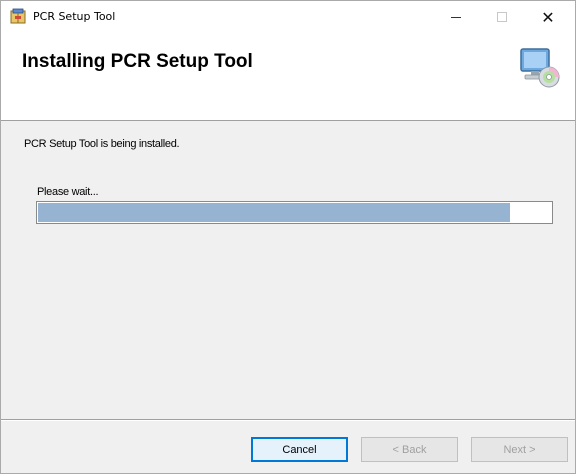 This screenshot has height=474, width=576. Describe the element at coordinates (299, 449) in the screenshot. I see `cancel-button: Cancel` at that location.